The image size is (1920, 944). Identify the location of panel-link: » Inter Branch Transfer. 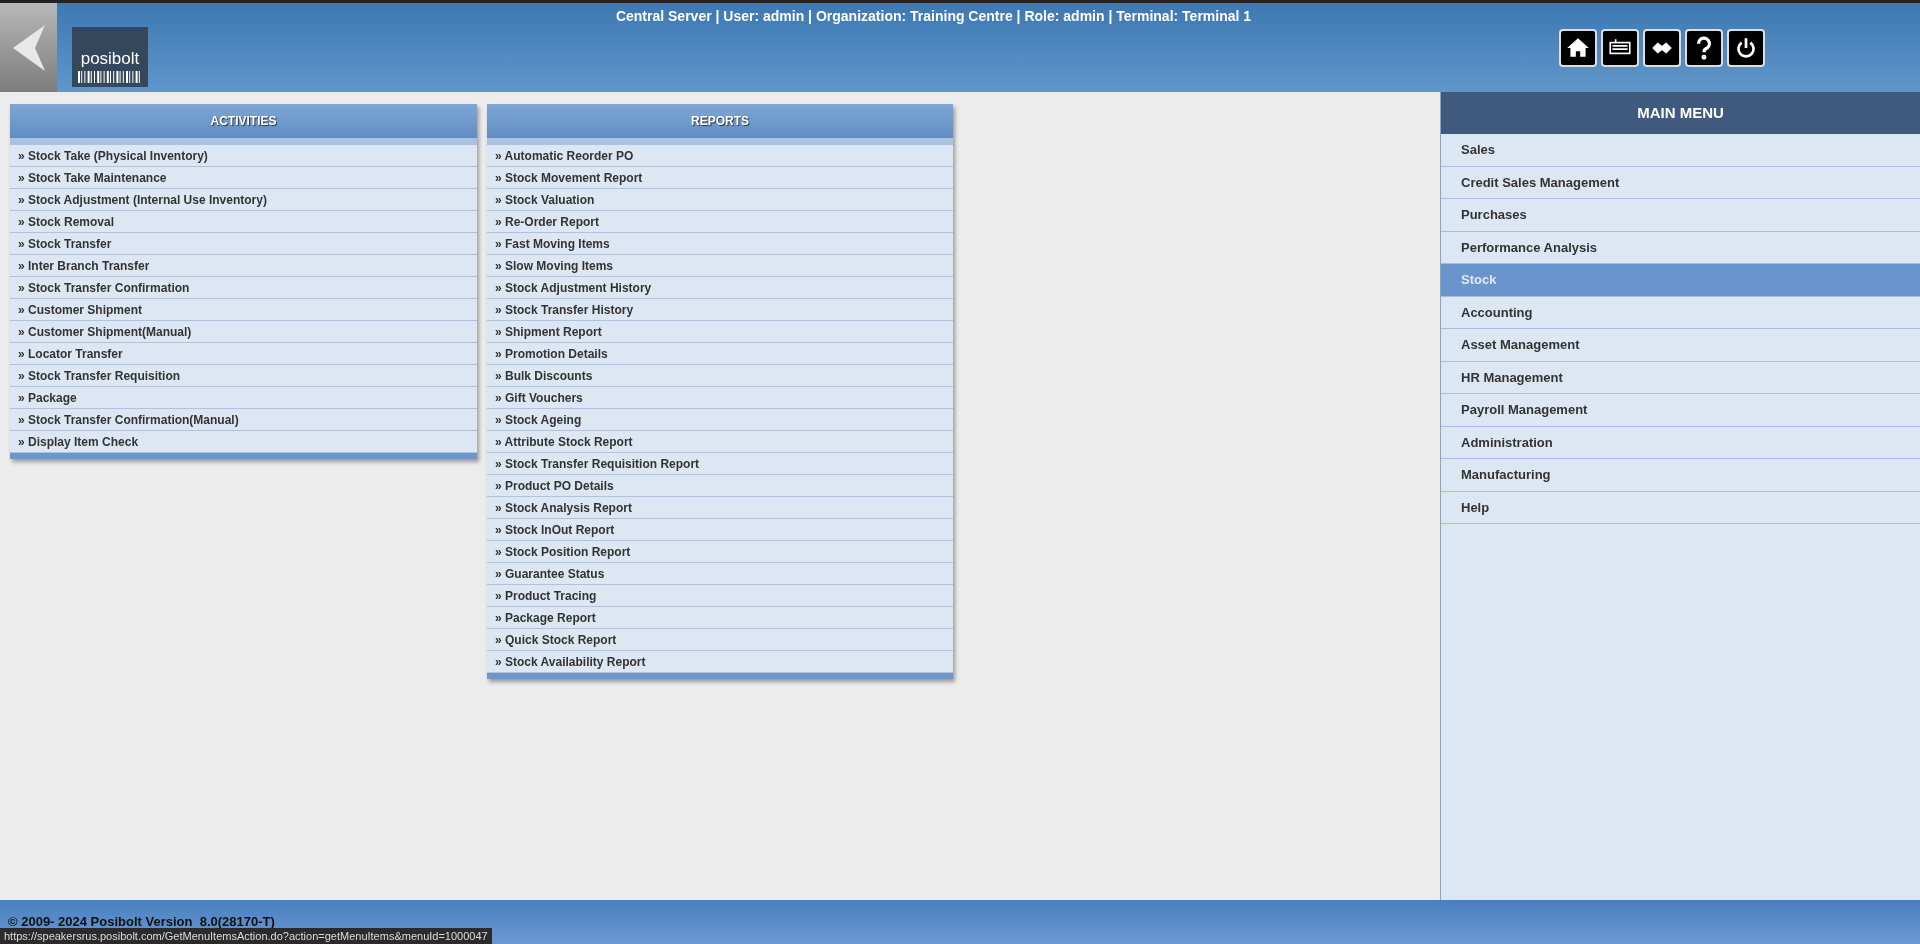
(243, 266).